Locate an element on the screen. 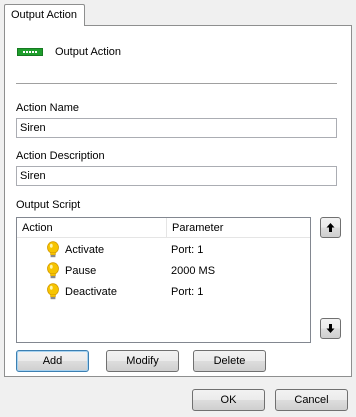 This screenshot has width=356, height=417. ok-button: OK is located at coordinates (228, 400).